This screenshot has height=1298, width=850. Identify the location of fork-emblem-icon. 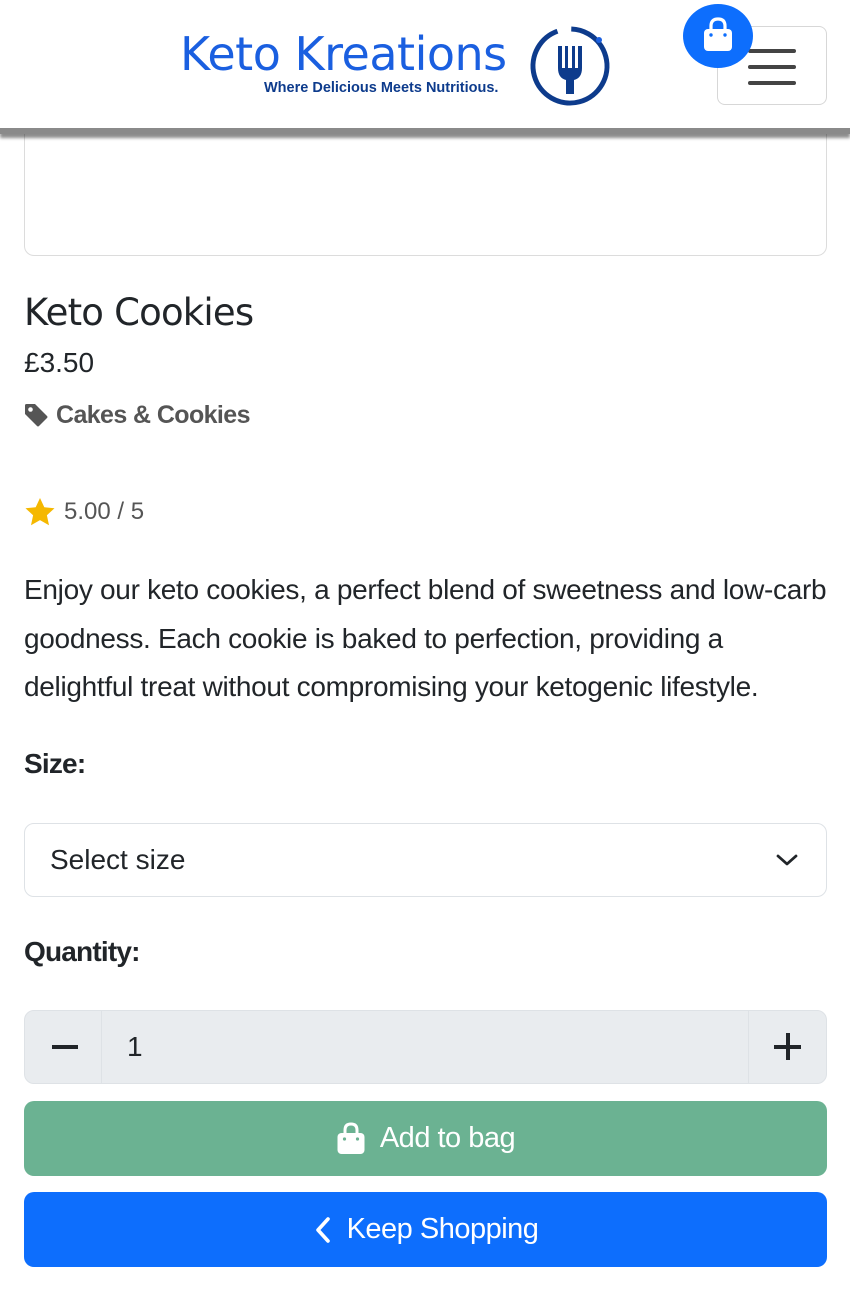
(570, 66).